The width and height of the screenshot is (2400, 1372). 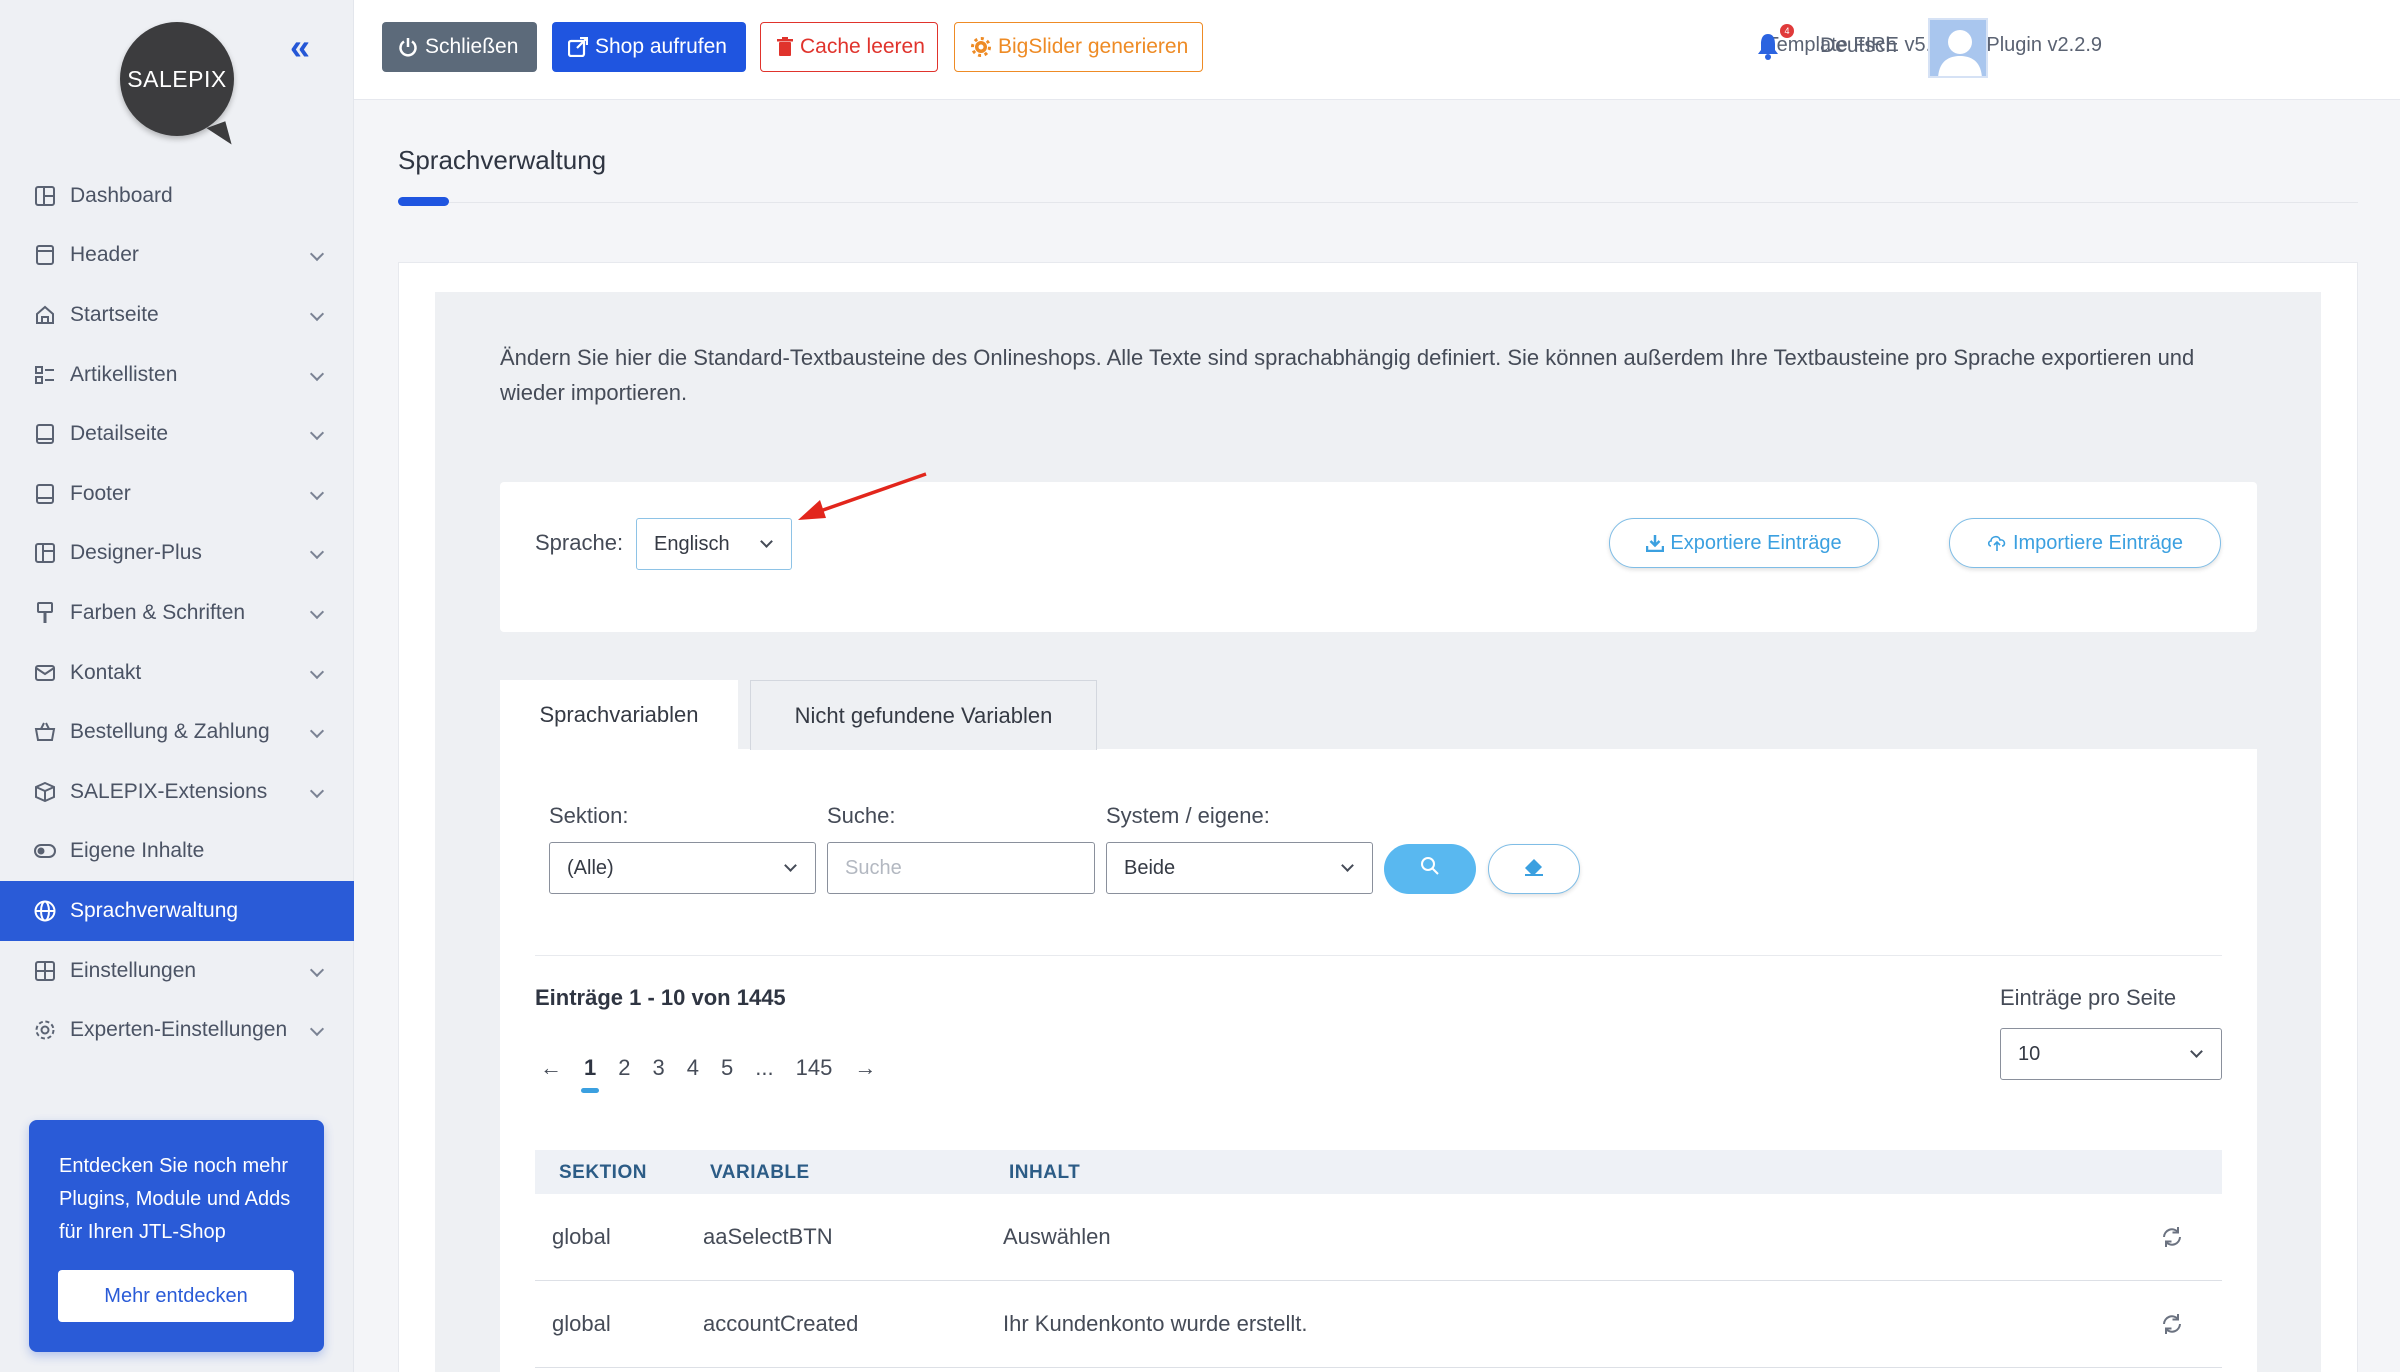 I want to click on bell-icon, so click(x=1769, y=47).